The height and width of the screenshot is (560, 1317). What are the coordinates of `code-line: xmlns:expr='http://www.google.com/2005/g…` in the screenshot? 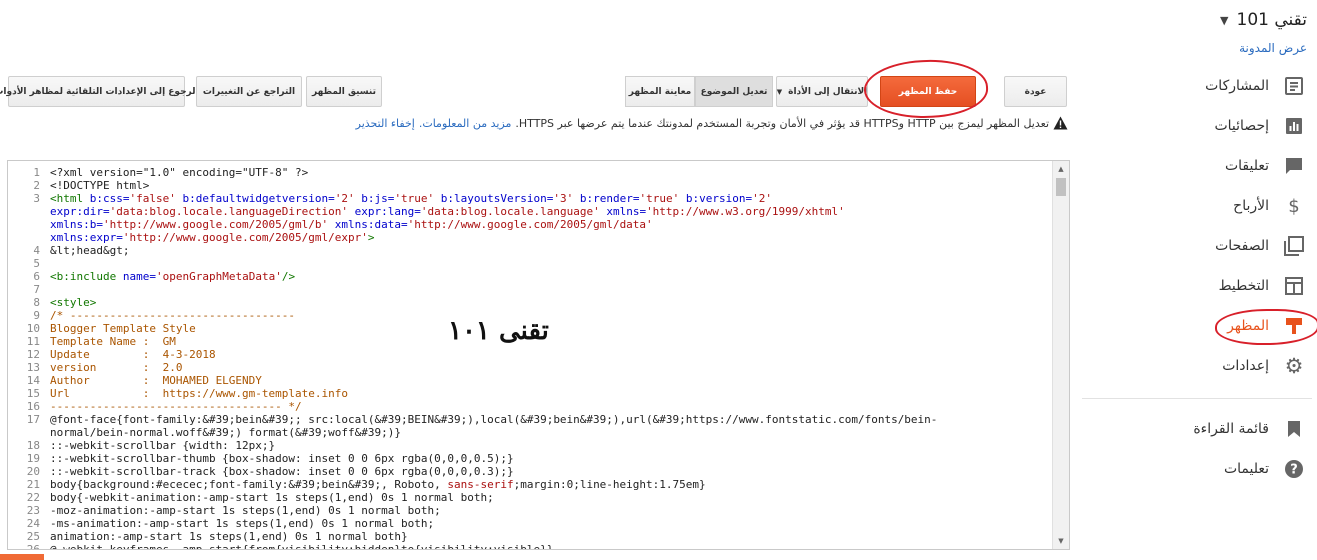 It's located at (529, 237).